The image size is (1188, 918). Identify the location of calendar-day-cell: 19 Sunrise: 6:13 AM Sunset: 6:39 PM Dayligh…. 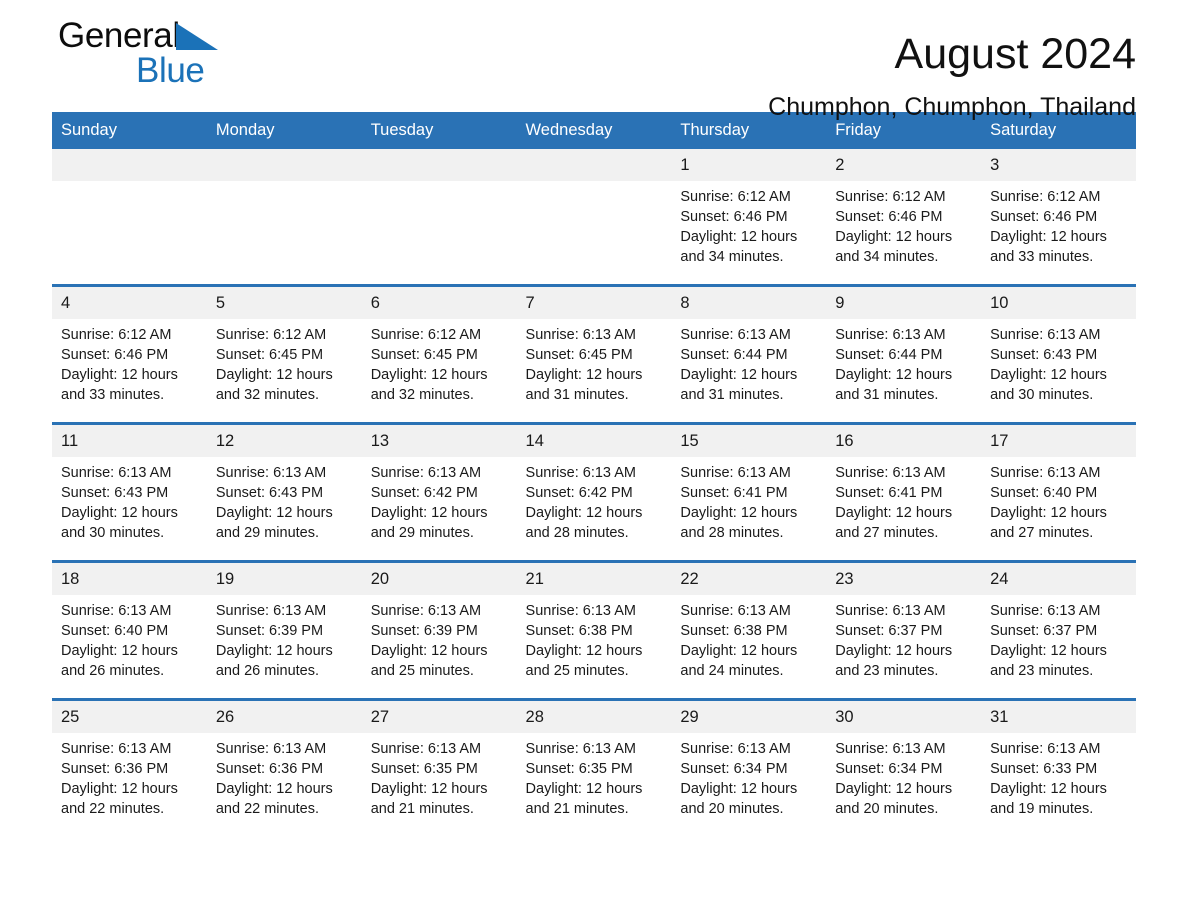
(284, 622).